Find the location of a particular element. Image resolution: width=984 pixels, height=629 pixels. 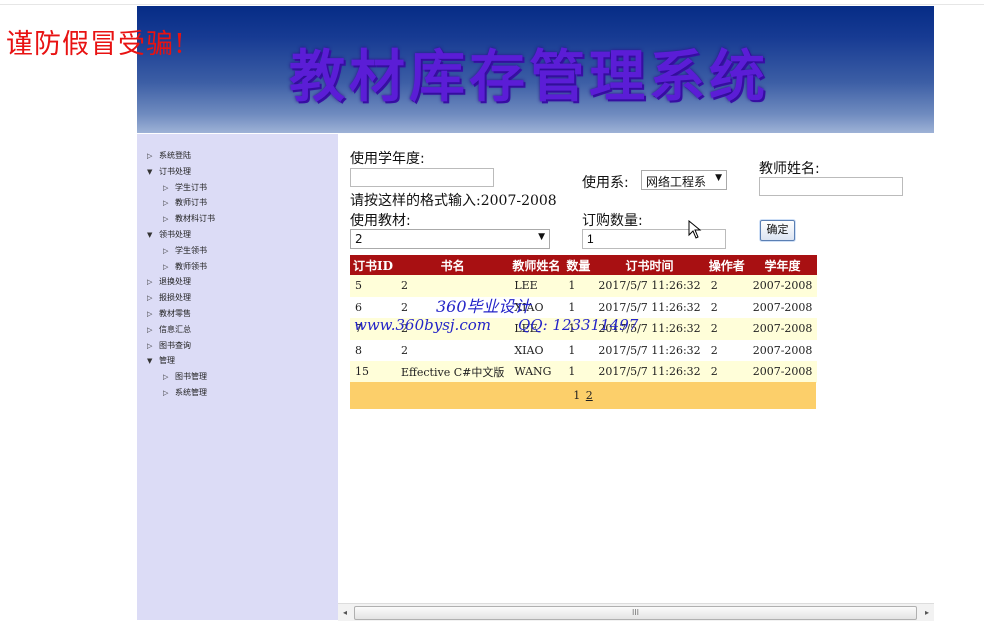

dept-select: 网络工程系 ▼ is located at coordinates (684, 180).